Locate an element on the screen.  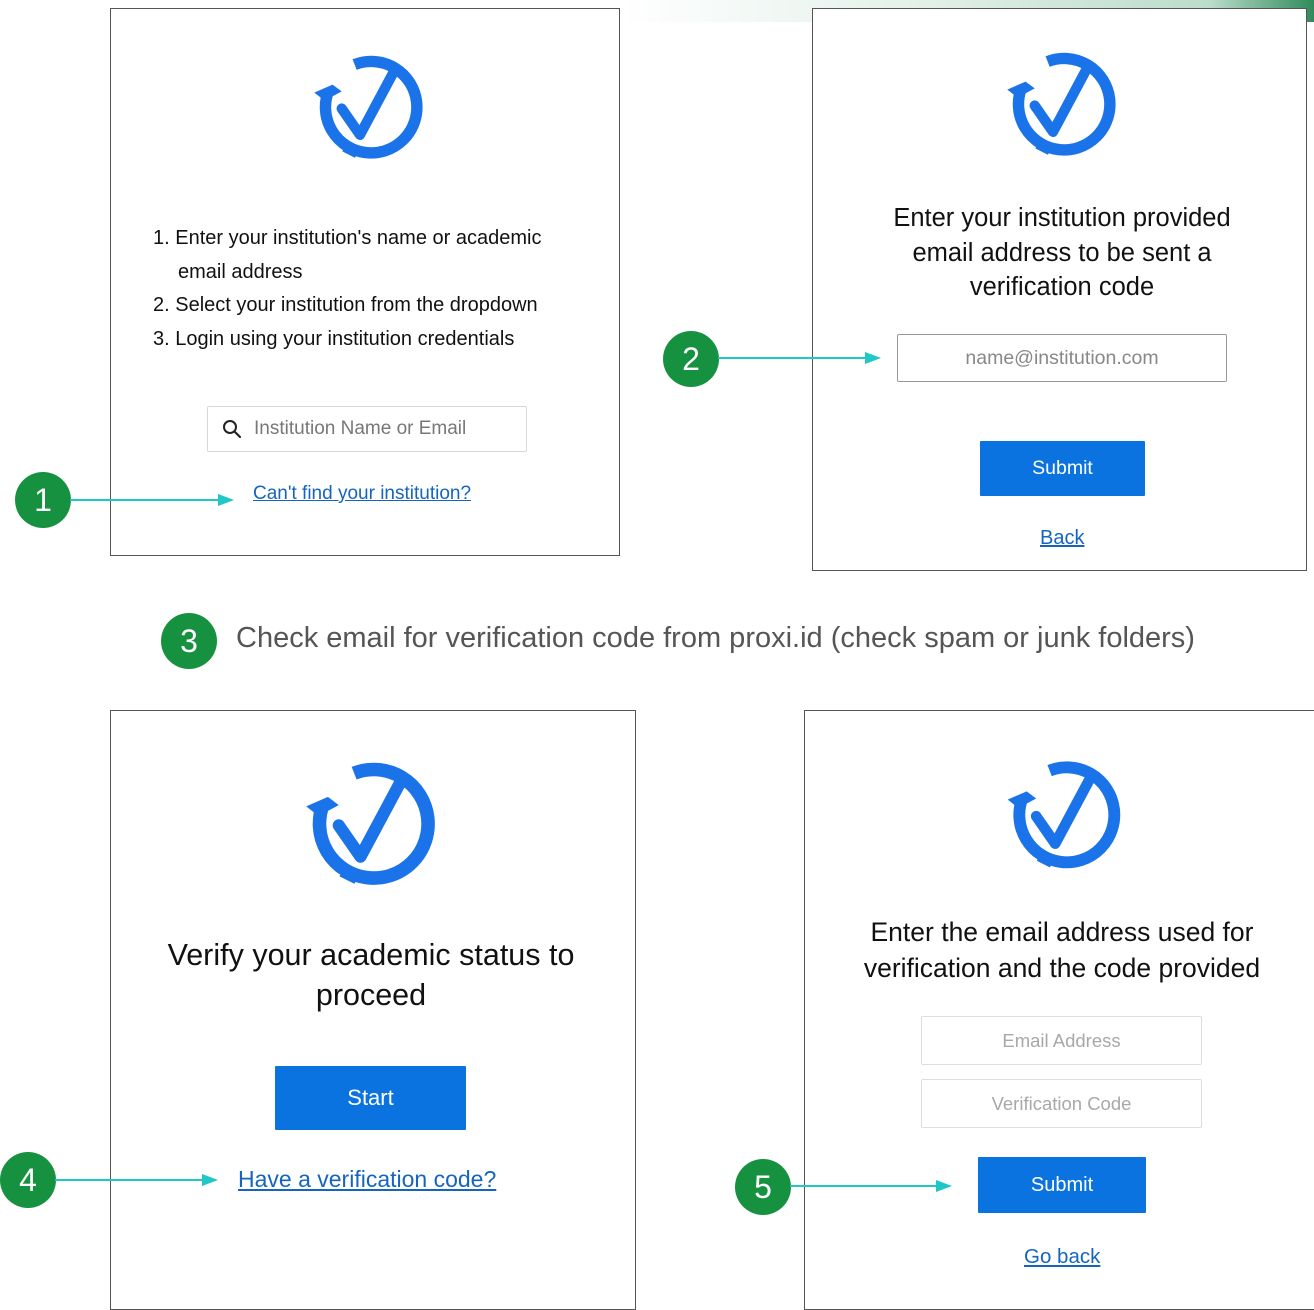
submit-code-button: Submit is located at coordinates (1062, 1185).